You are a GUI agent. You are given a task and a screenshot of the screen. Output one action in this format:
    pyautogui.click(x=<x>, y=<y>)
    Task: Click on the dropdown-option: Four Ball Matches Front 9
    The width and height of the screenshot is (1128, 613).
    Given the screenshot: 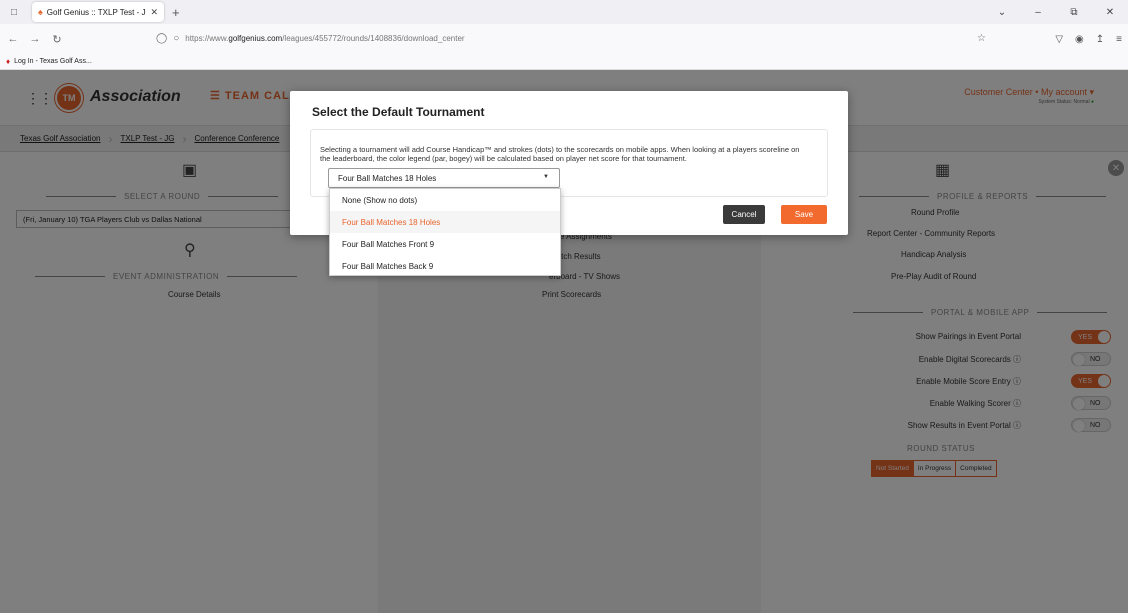 What is the action you would take?
    pyautogui.click(x=445, y=244)
    